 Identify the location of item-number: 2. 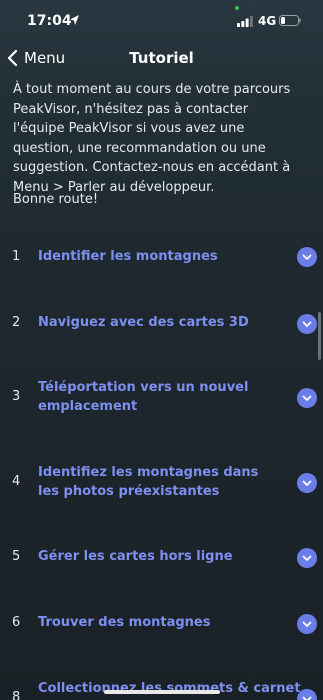
(16, 322).